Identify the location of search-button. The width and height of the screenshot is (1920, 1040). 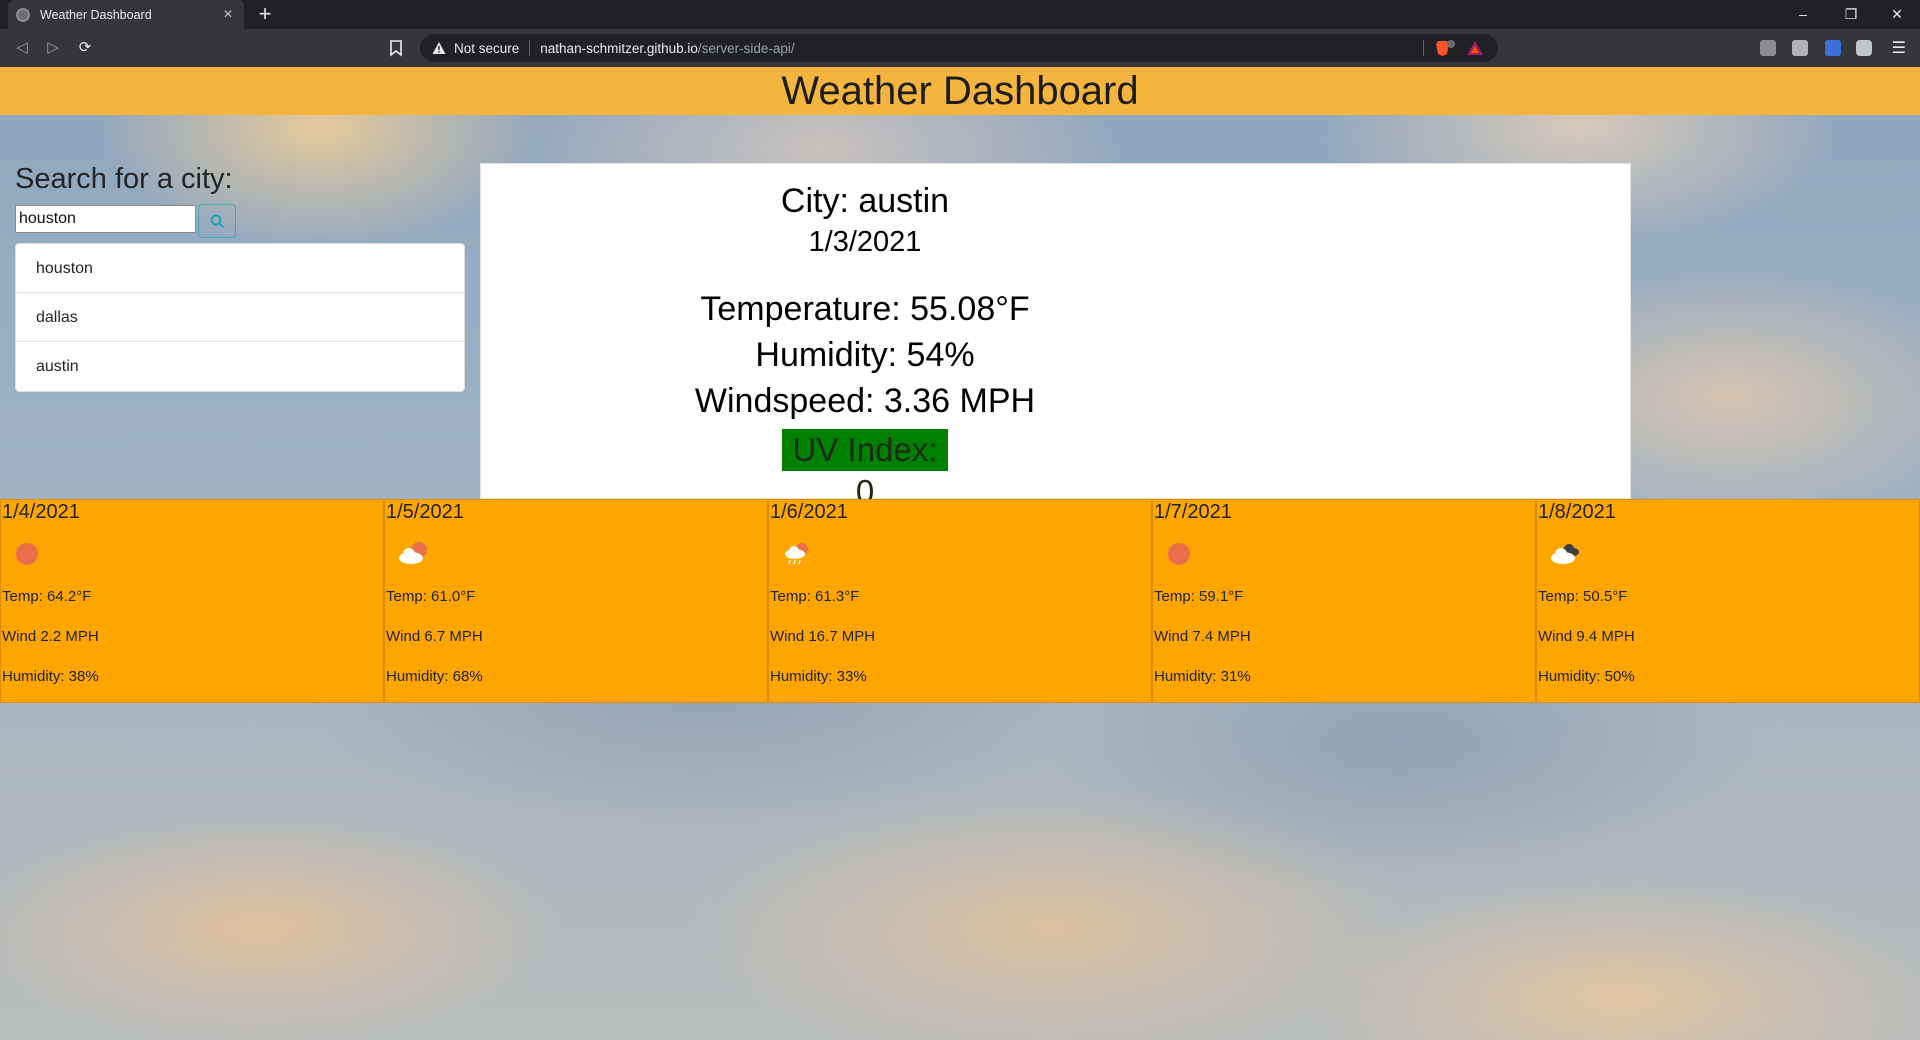
(217, 221).